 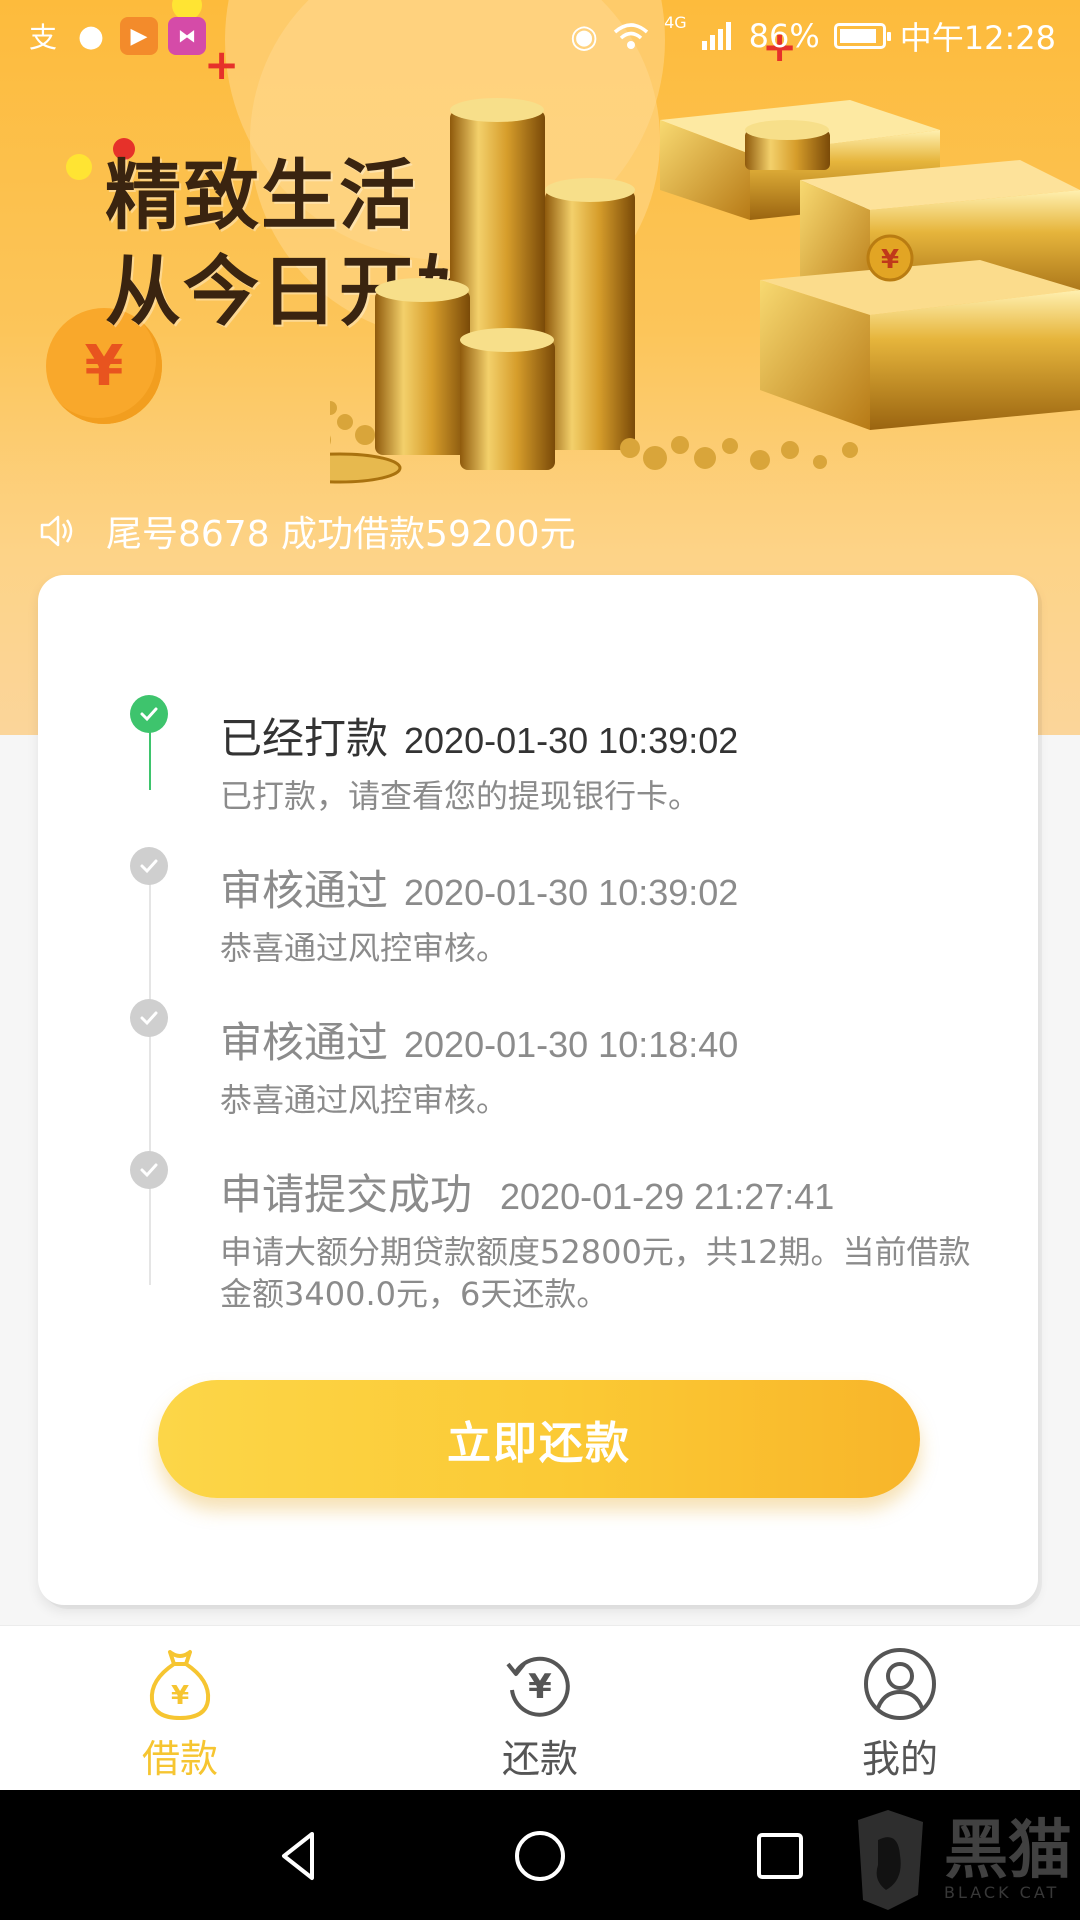 I want to click on system-nav-bar: 黑猫 BLACK CAT, so click(x=540, y=1855).